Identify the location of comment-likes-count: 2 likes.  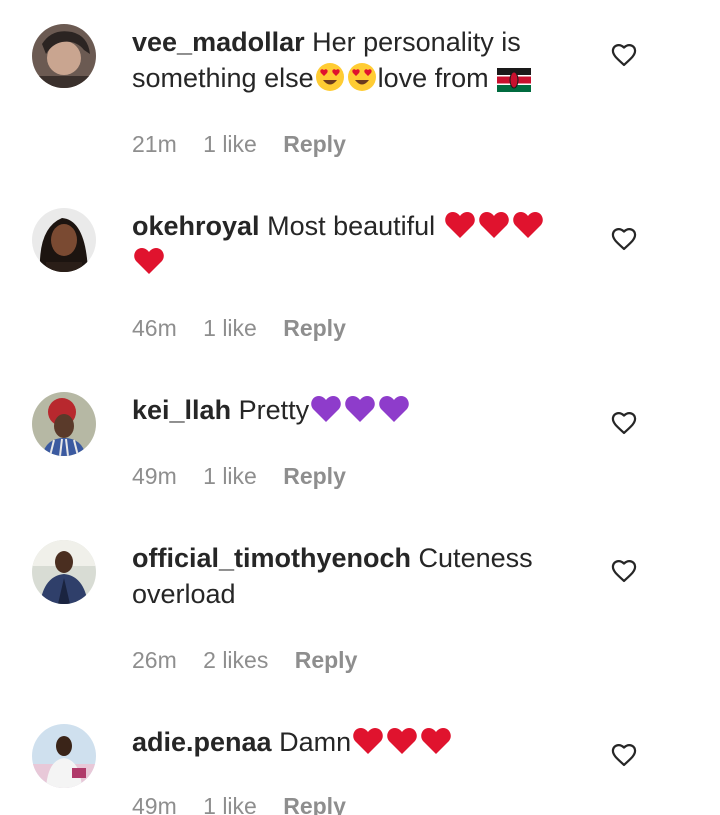
(235, 660).